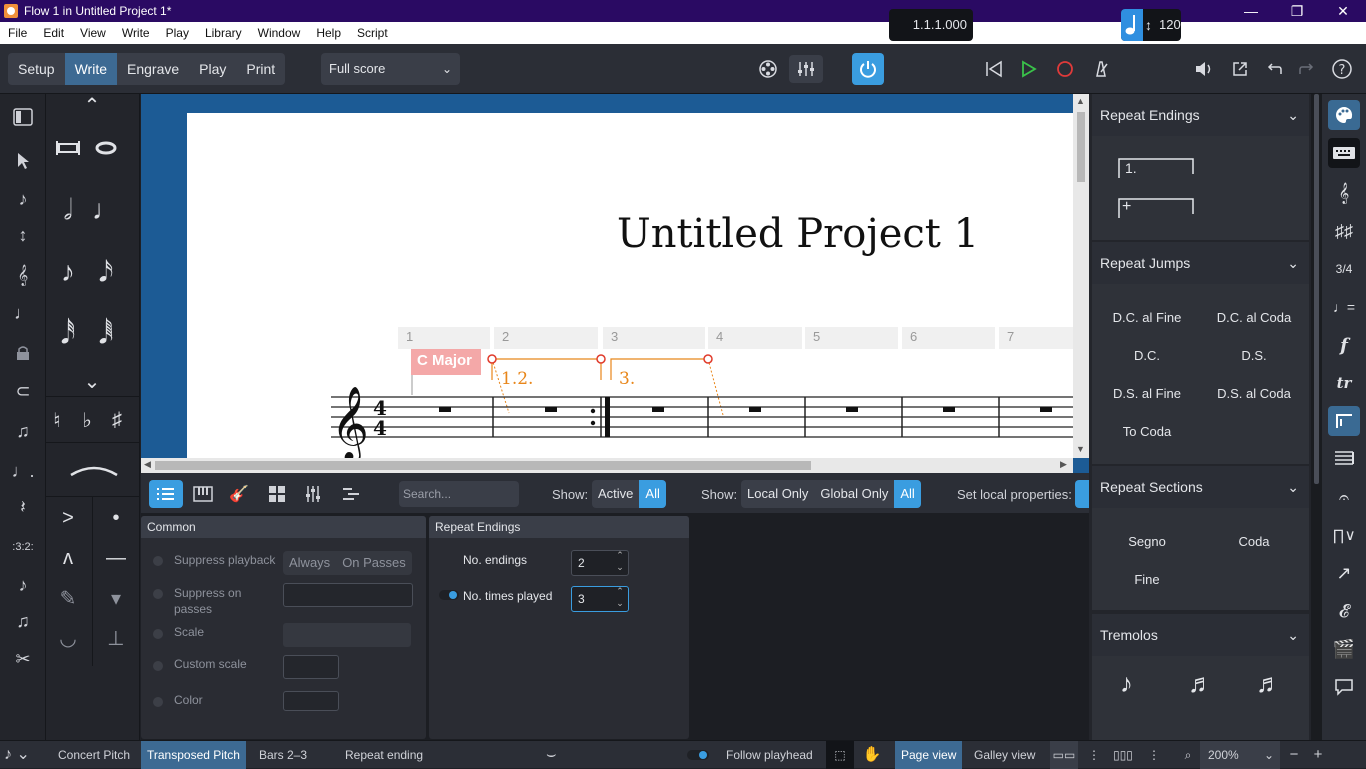 The height and width of the screenshot is (769, 1366). What do you see at coordinates (328, 33) in the screenshot?
I see `menu-help: Help` at bounding box center [328, 33].